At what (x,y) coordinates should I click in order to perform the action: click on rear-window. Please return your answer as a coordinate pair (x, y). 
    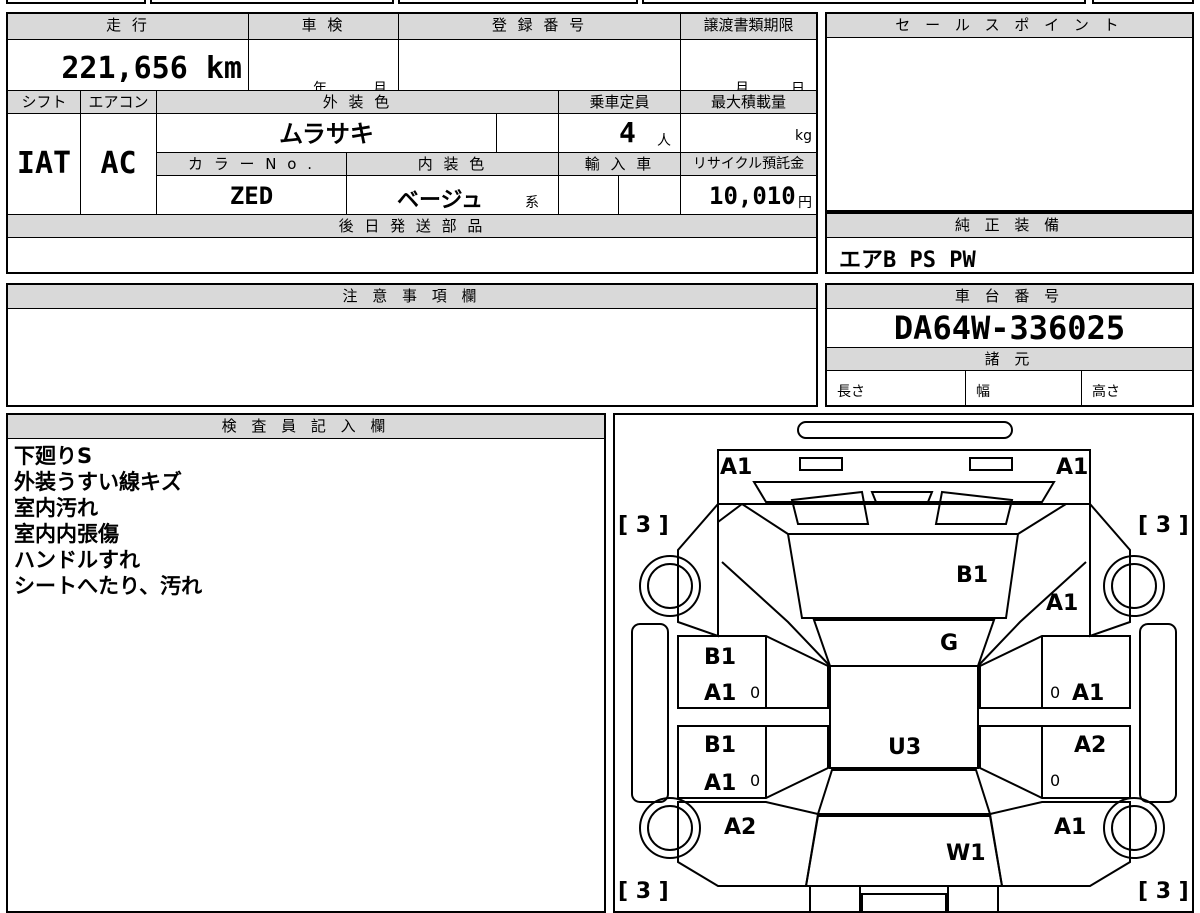
    Looking at the image, I should click on (904, 792).